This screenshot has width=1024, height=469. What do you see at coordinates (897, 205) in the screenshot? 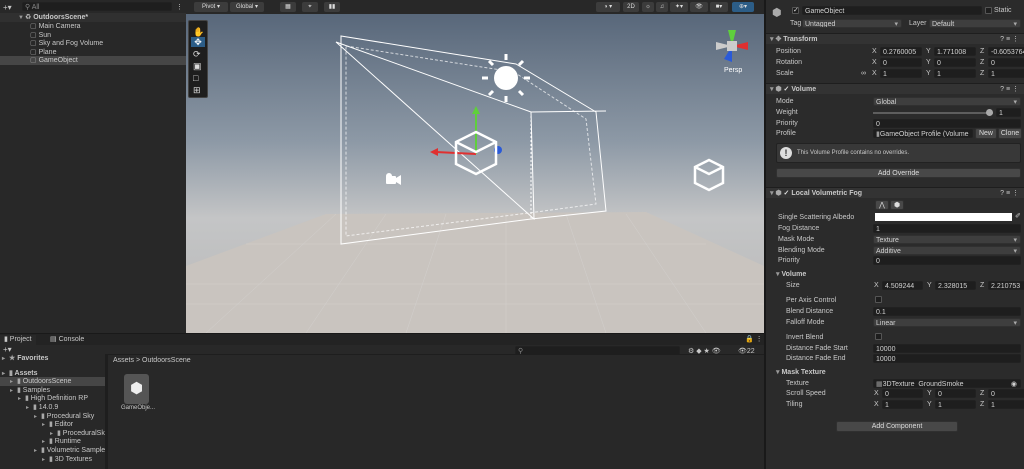
I see `edit-blend-icon: ⬢` at bounding box center [897, 205].